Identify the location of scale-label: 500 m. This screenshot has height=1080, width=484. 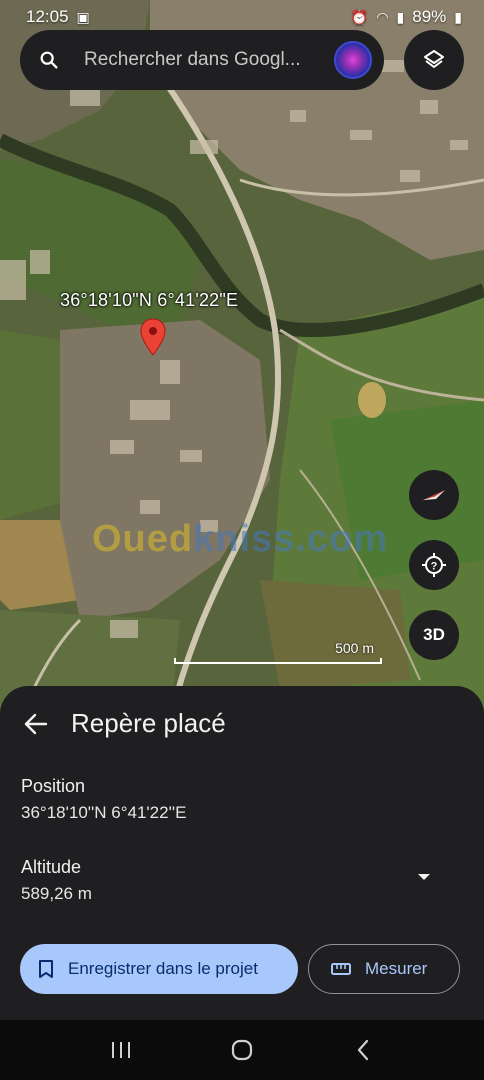
(354, 648).